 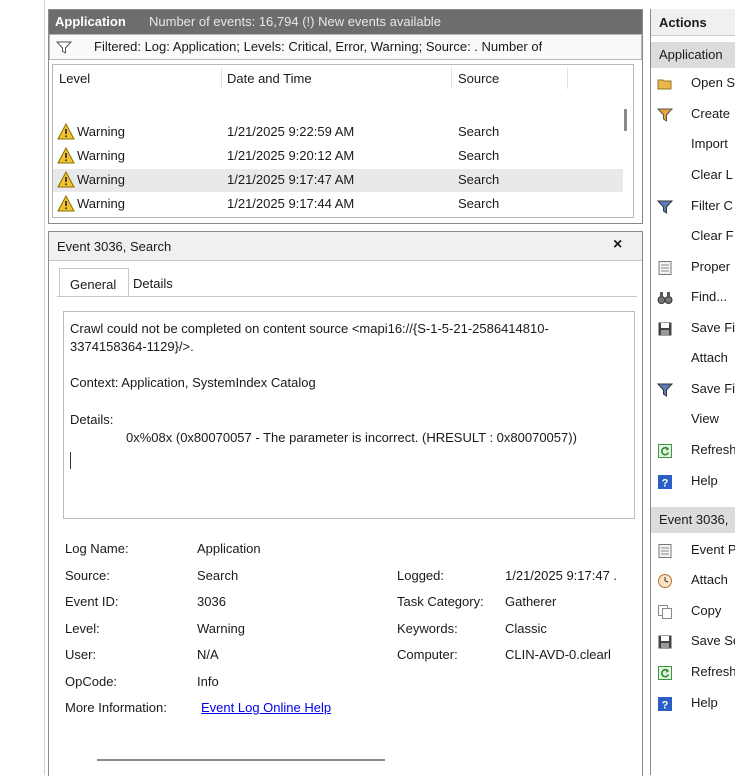 I want to click on task-category-label: Task Category:, so click(x=440, y=601).